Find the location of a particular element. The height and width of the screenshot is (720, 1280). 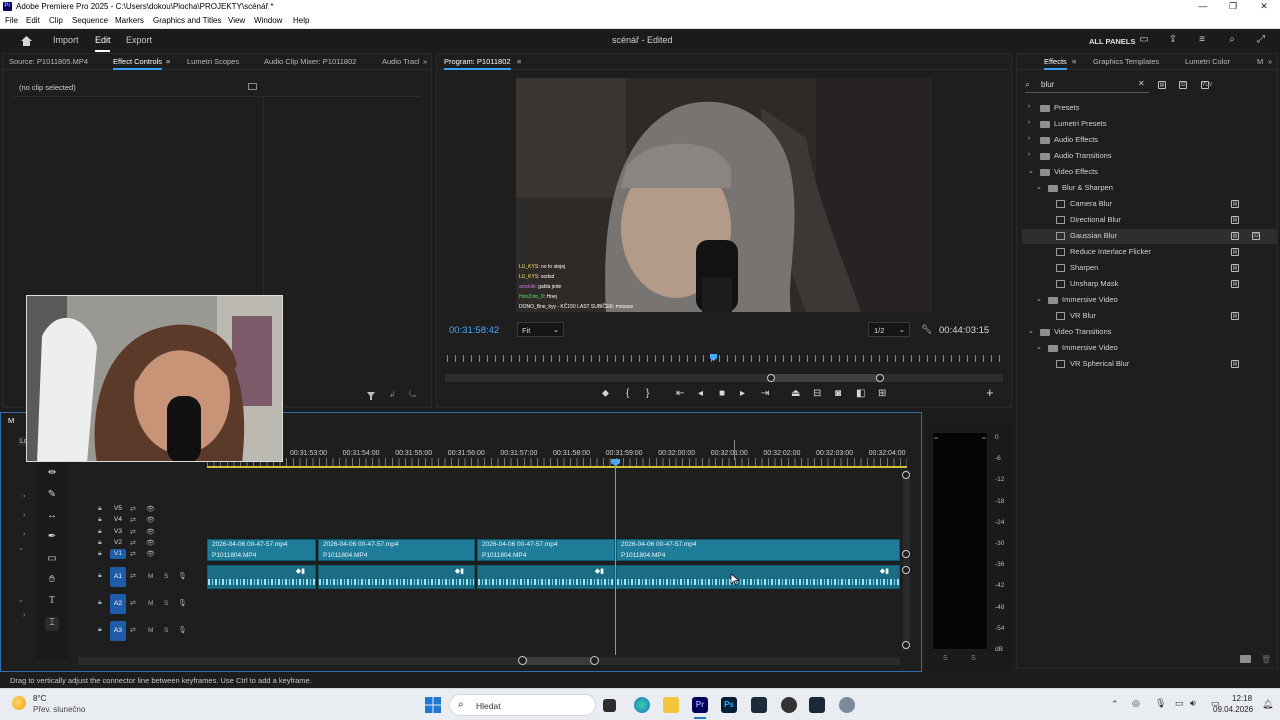

track-label-v2: V2 is located at coordinates (118, 542).